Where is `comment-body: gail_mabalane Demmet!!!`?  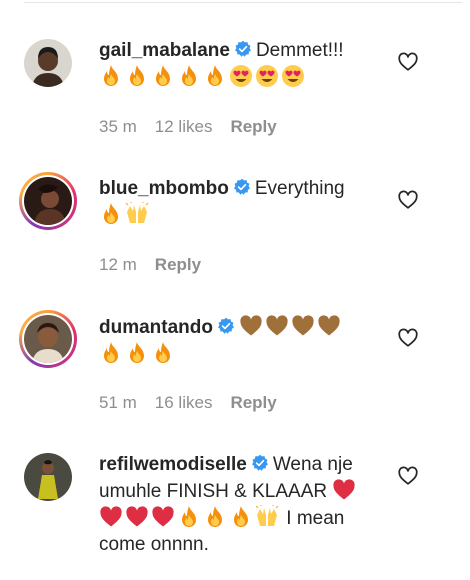
comment-body: gail_mabalane Demmet!!! is located at coordinates (241, 64).